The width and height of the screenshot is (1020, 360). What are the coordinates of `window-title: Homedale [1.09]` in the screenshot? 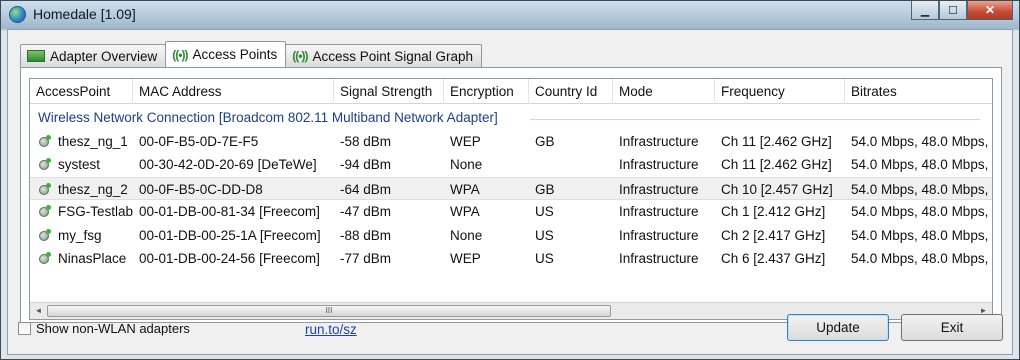 It's located at (84, 14).